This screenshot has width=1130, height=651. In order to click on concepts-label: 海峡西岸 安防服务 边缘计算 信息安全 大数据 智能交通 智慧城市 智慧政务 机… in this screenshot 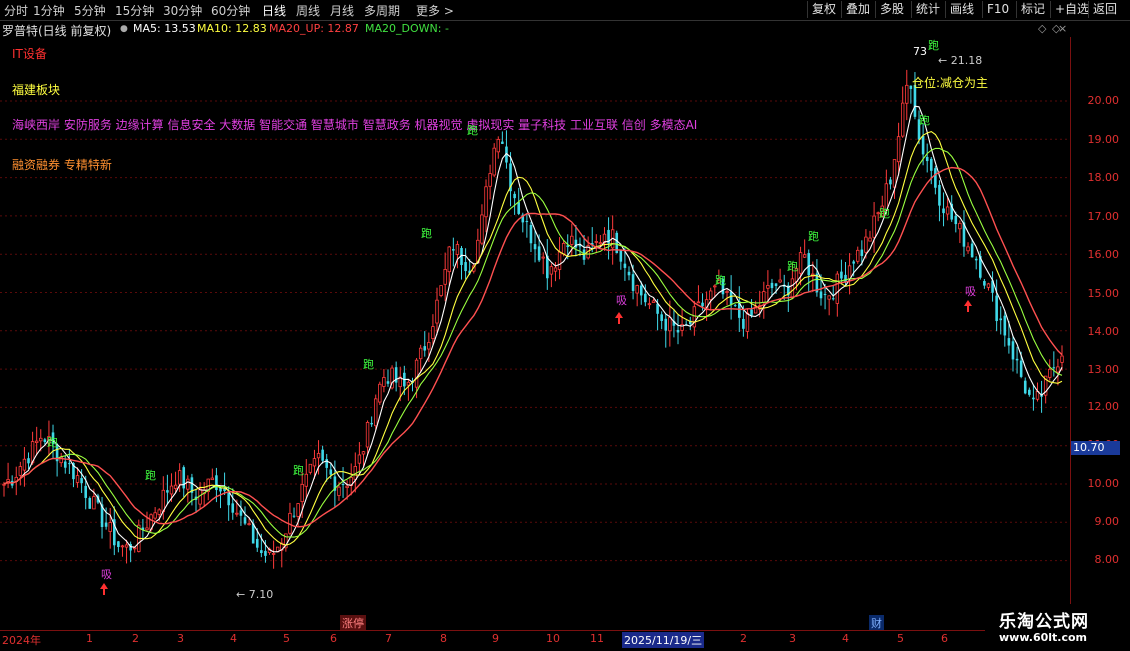, I will do `click(355, 125)`.